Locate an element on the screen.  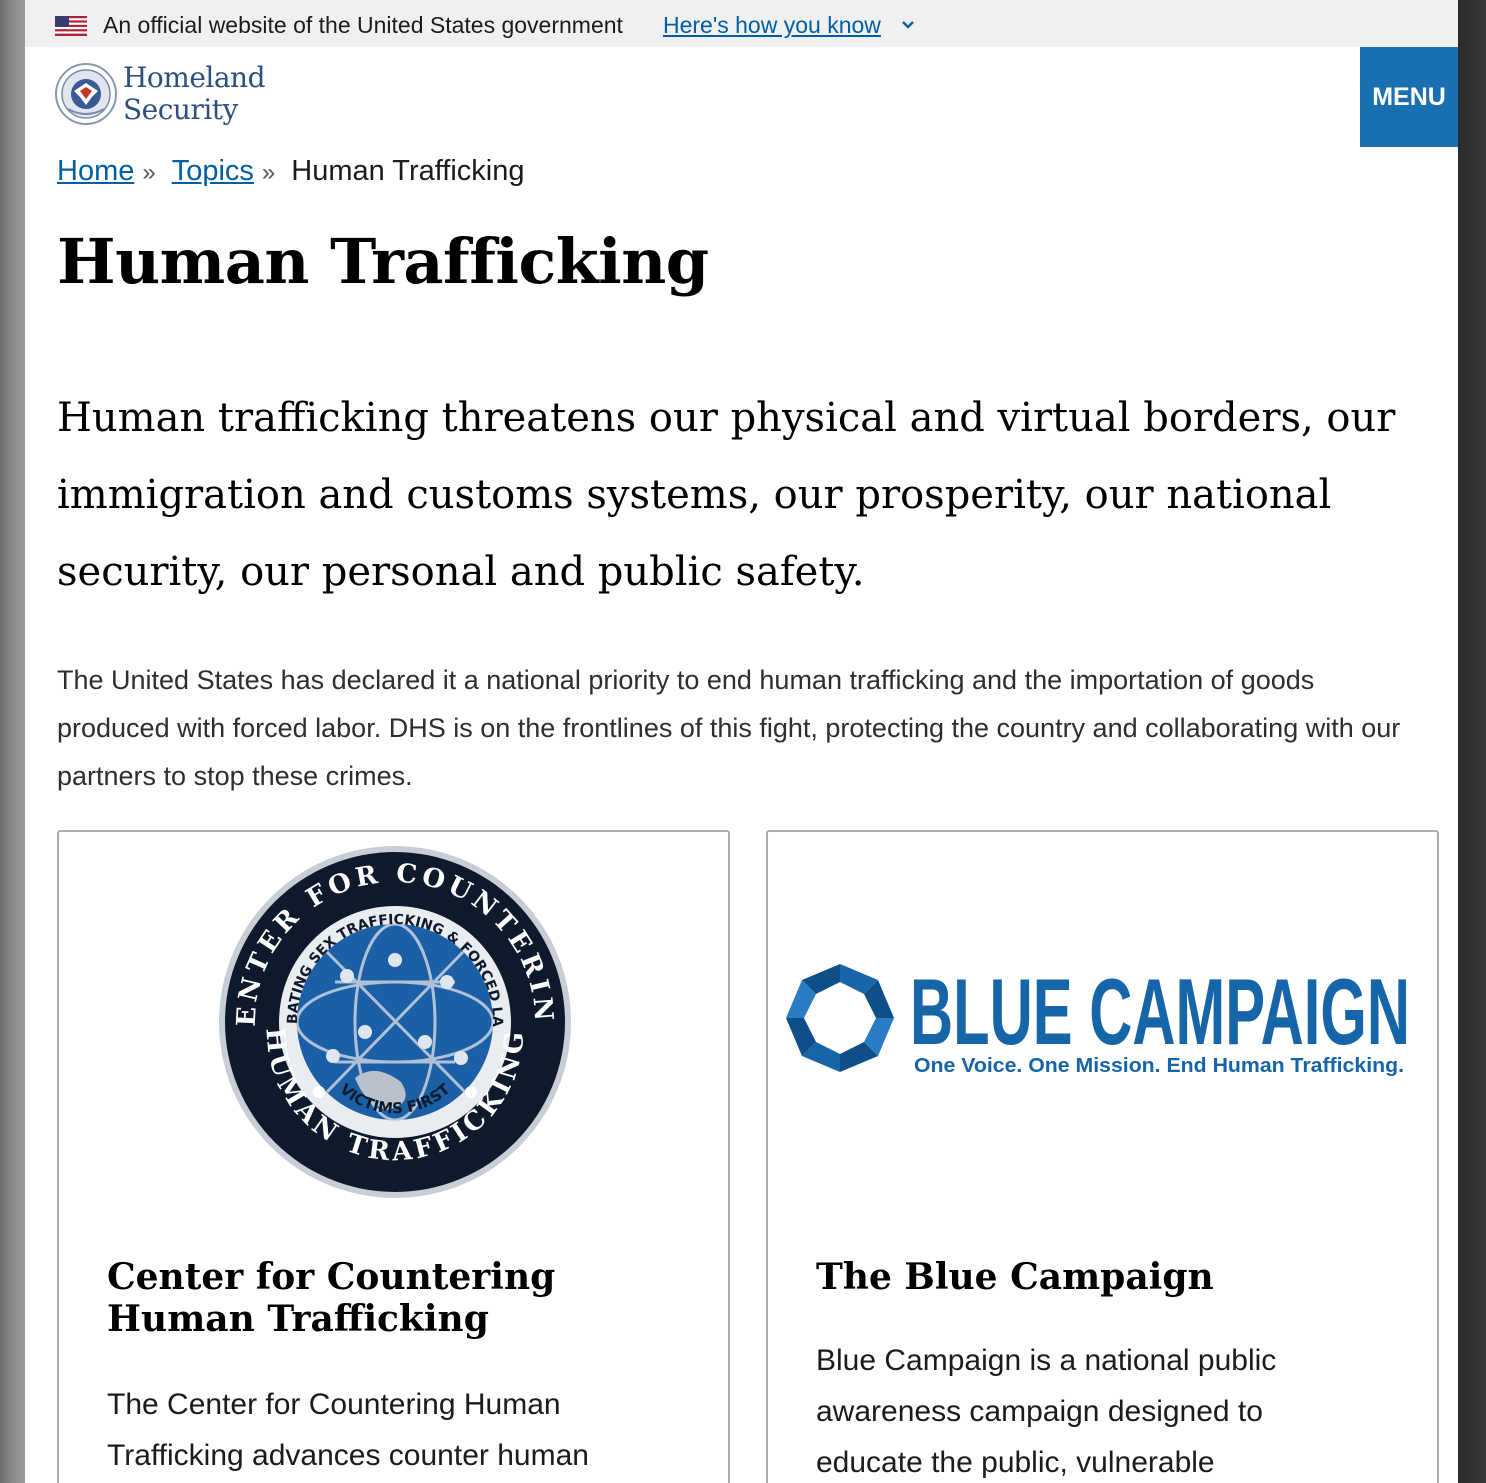
breadcrumb-topics-link: Topics is located at coordinates (213, 171).